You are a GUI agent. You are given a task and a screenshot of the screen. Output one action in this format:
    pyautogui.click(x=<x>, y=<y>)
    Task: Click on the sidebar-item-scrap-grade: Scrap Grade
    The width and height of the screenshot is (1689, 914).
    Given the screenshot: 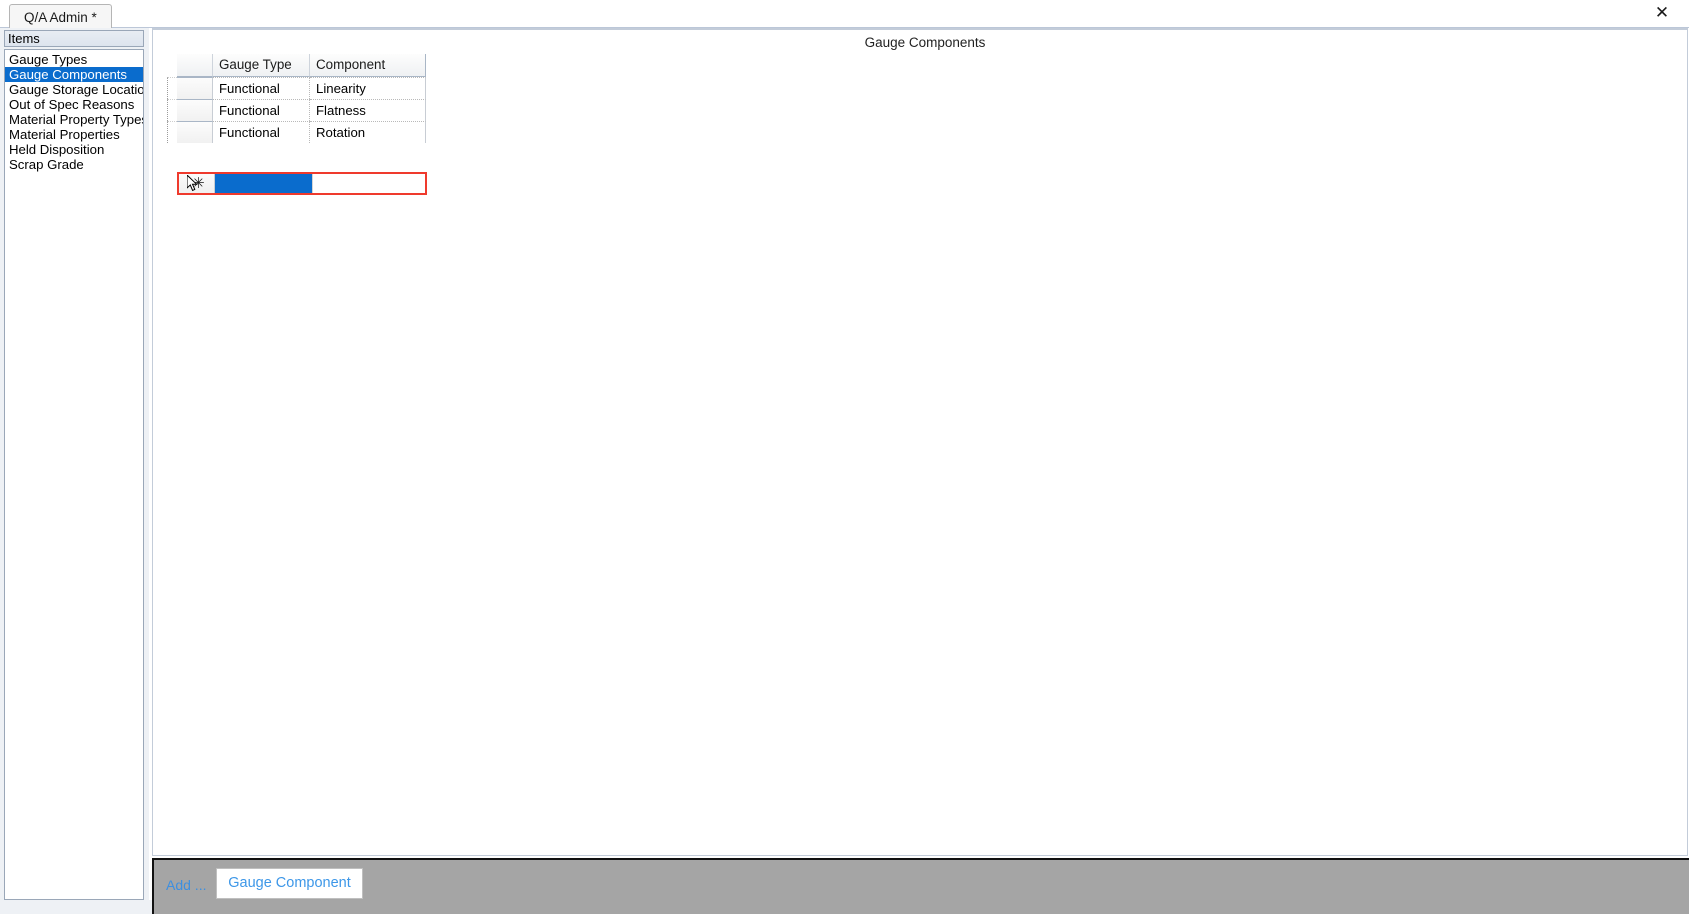 What is the action you would take?
    pyautogui.click(x=74, y=164)
    